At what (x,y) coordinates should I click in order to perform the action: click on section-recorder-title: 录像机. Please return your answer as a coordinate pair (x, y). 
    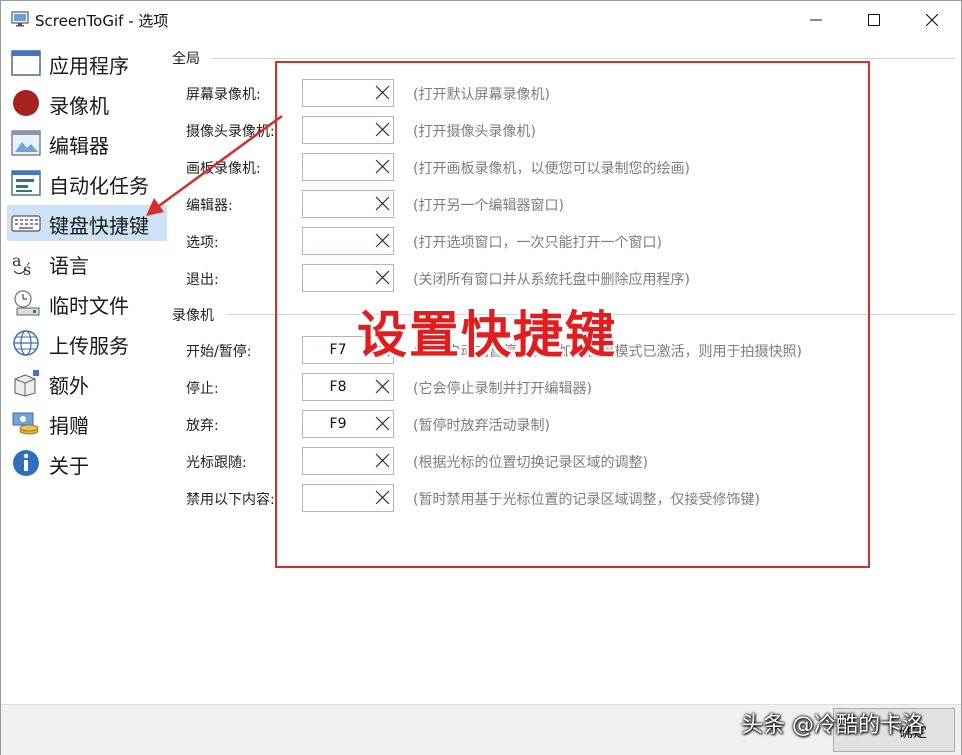
    Looking at the image, I should click on (193, 316).